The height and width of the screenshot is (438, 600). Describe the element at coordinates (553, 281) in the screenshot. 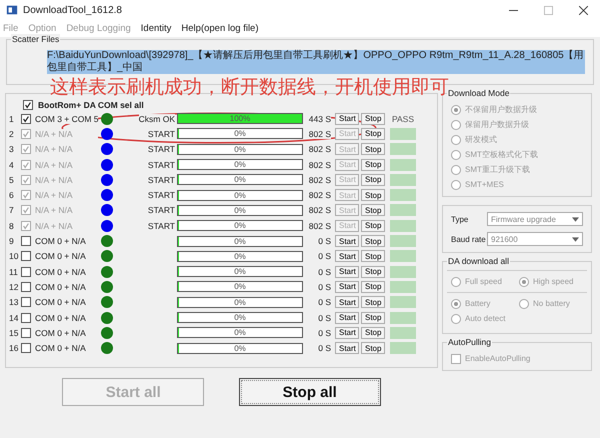

I see `radio-label: High speed` at that location.